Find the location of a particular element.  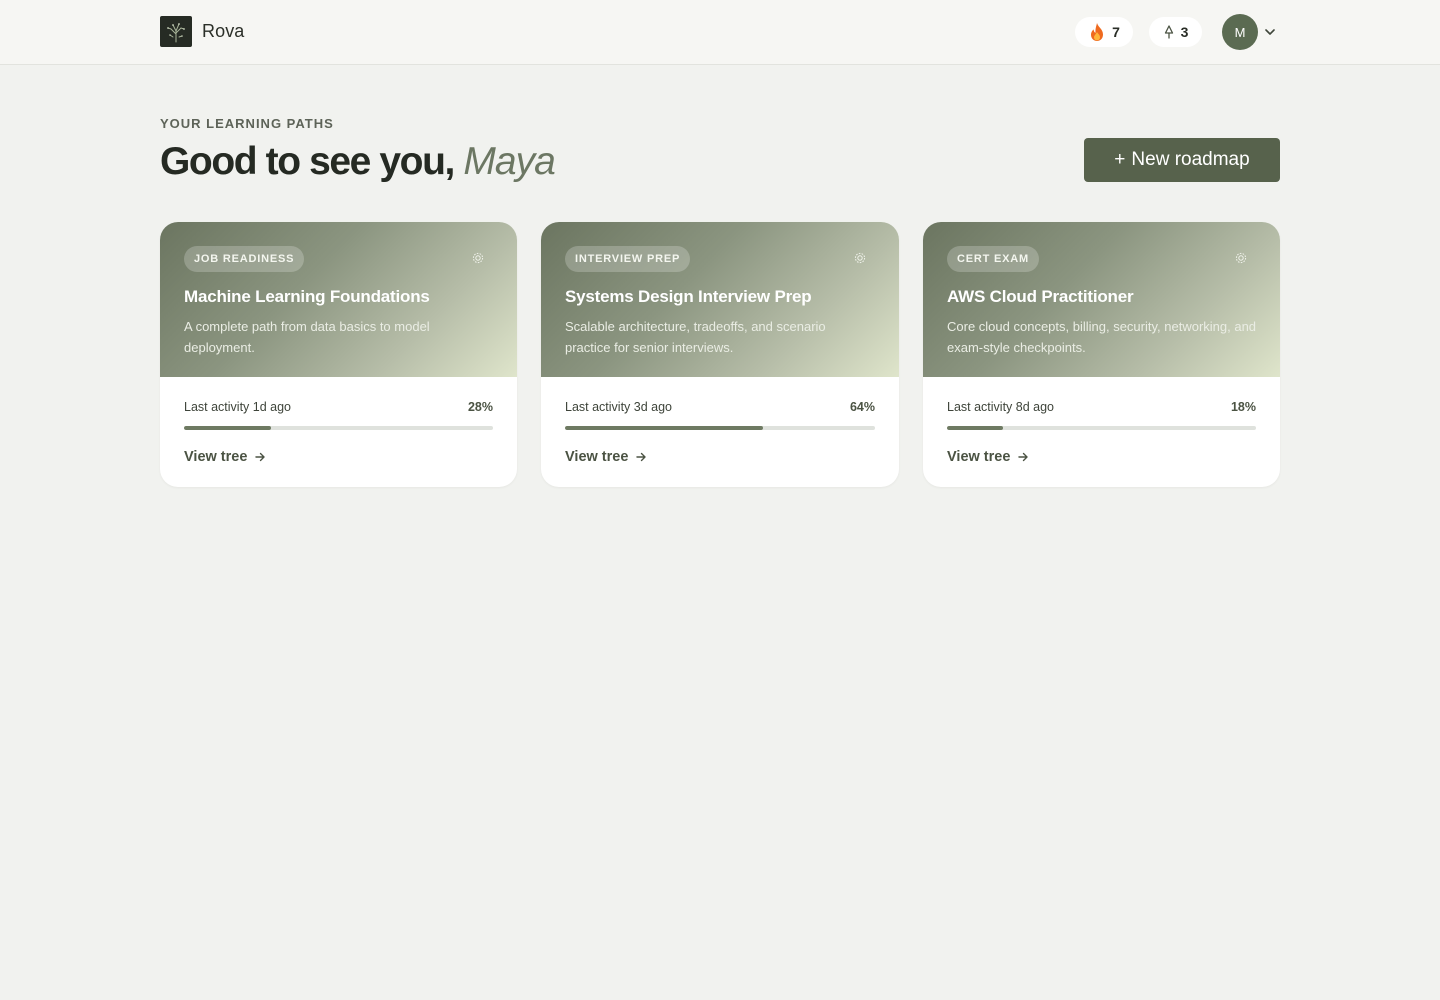

page-title: Good to see you, Maya is located at coordinates (358, 162).